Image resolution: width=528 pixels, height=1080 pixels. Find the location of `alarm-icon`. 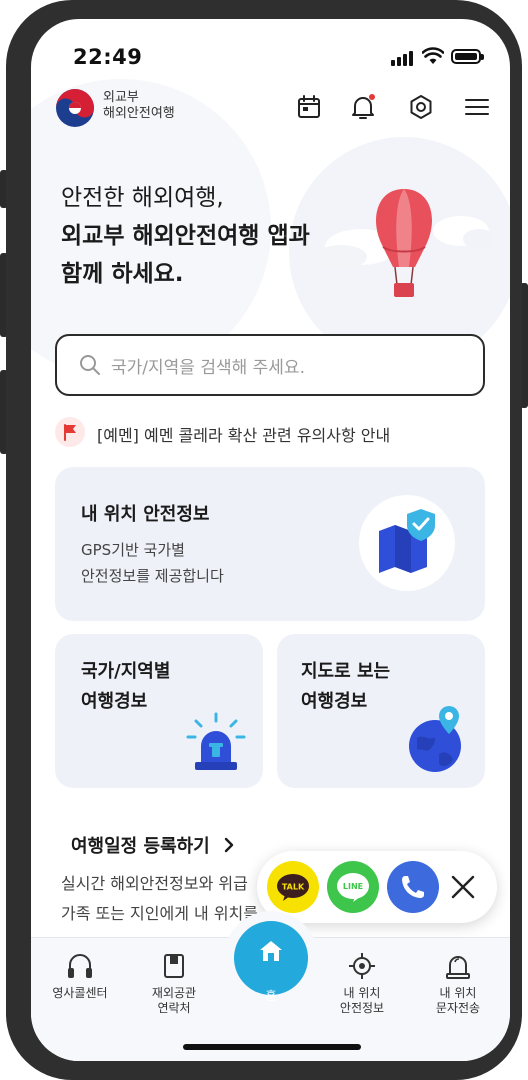

alarm-icon is located at coordinates (458, 967).